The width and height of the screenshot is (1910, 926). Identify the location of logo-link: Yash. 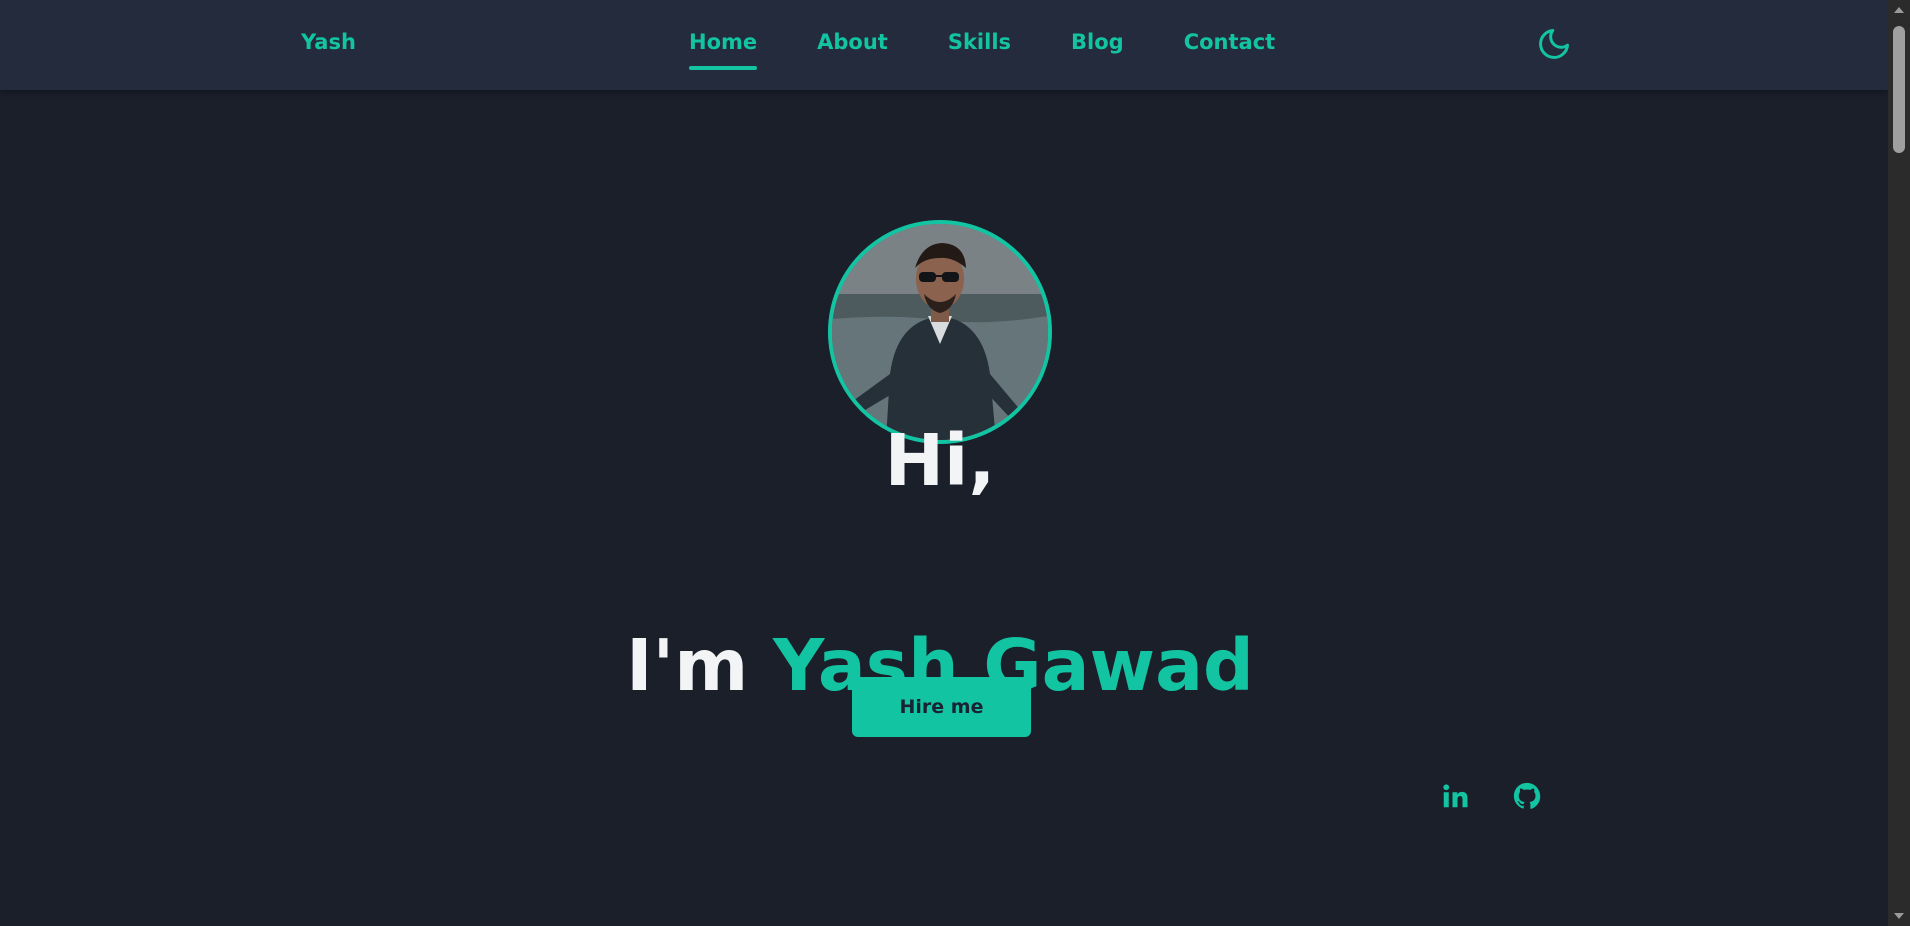
(328, 42).